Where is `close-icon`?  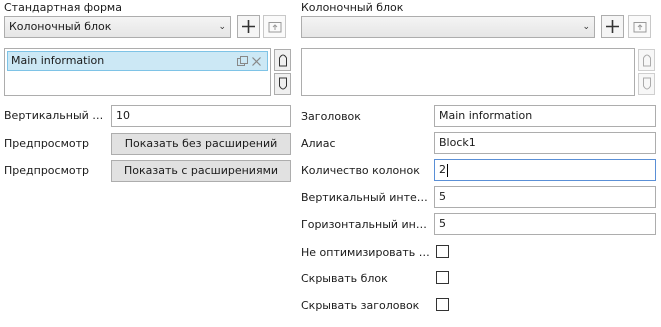
close-icon is located at coordinates (256, 64).